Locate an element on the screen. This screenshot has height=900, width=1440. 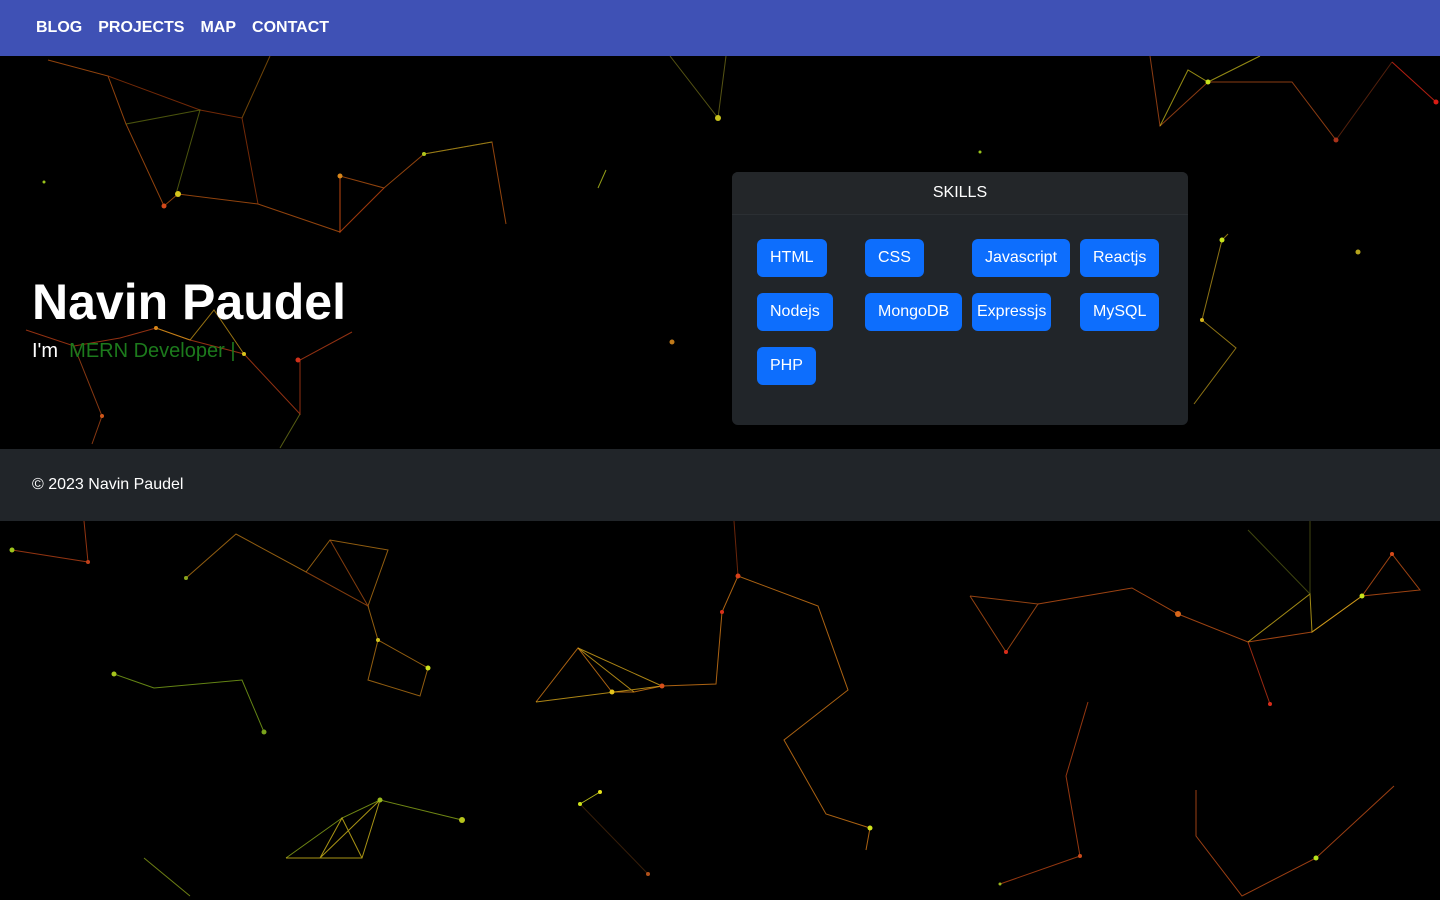
skill-expressjs: Expressjs is located at coordinates (1012, 312).